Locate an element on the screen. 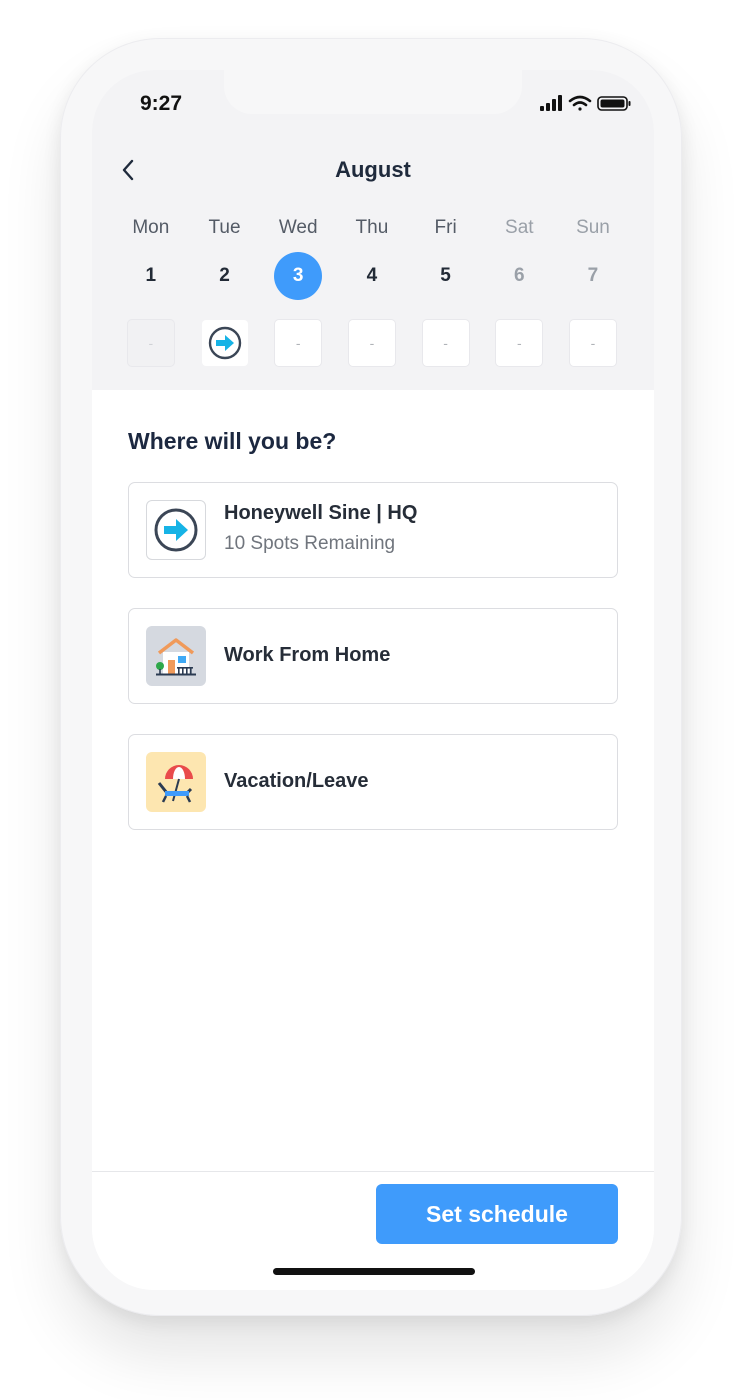  day-mon: Mon 1 - is located at coordinates (151, 290).